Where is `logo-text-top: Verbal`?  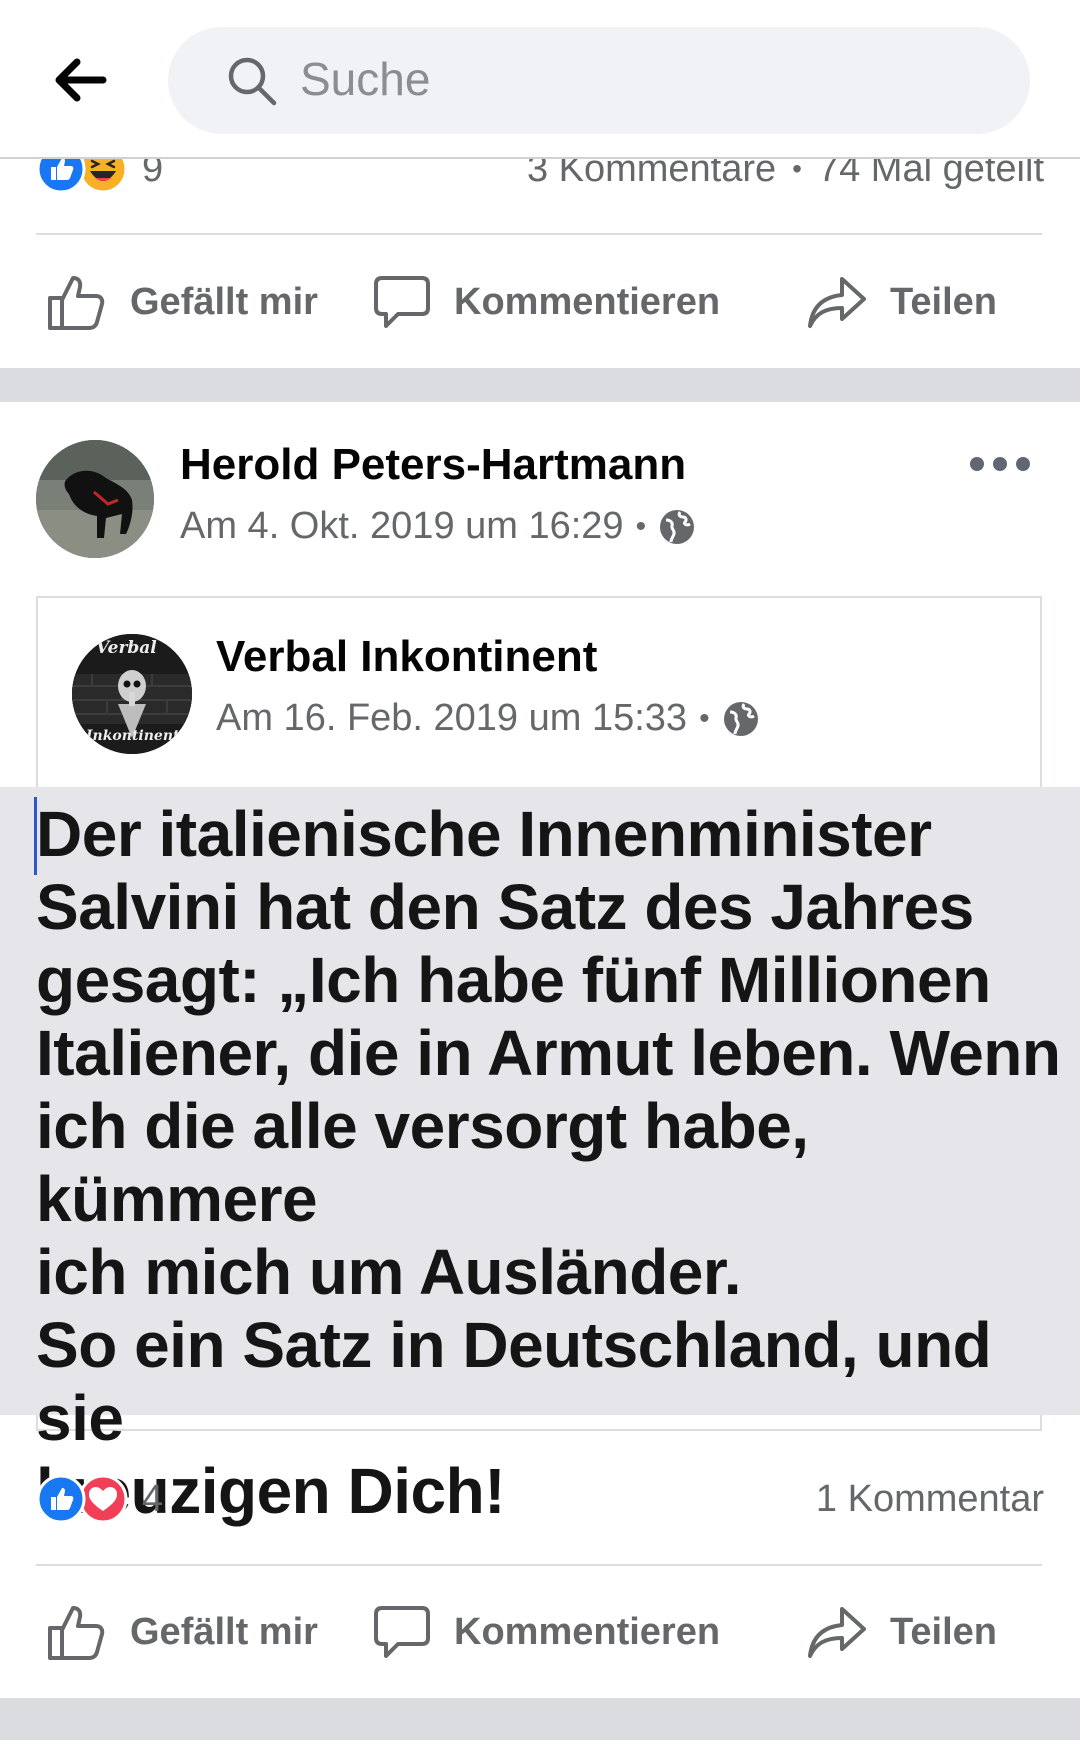 logo-text-top: Verbal is located at coordinates (126, 648).